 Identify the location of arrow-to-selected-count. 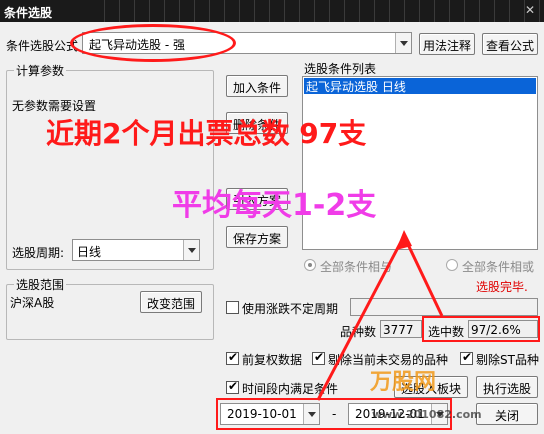
(423, 276).